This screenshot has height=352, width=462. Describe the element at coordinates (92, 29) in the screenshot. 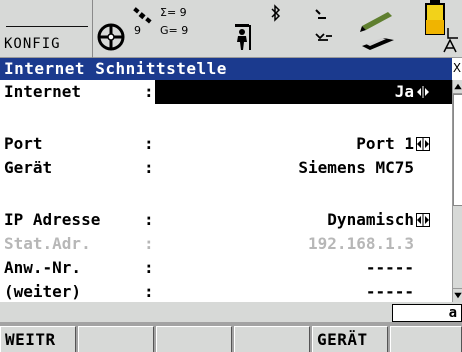

I see `status-separator` at that location.